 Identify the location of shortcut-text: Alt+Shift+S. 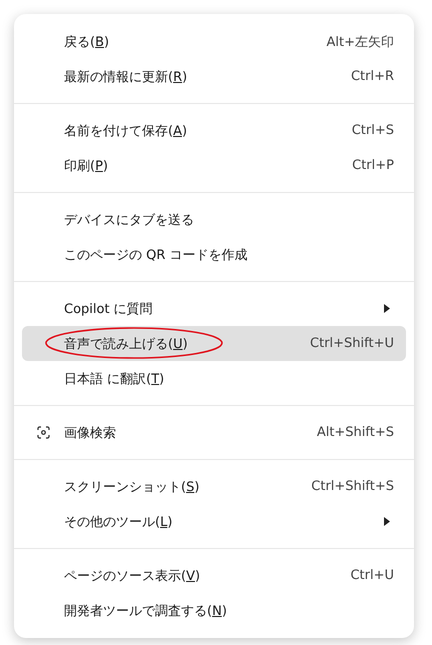
(355, 432).